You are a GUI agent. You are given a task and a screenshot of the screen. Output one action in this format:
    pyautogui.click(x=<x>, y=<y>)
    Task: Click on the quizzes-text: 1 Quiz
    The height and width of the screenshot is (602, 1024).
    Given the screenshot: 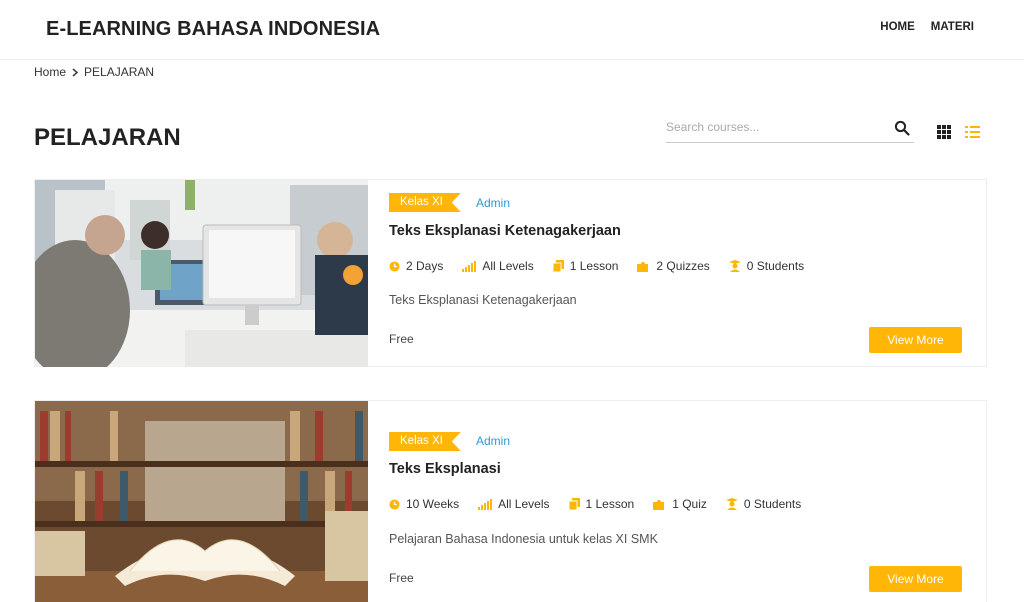 What is the action you would take?
    pyautogui.click(x=689, y=504)
    